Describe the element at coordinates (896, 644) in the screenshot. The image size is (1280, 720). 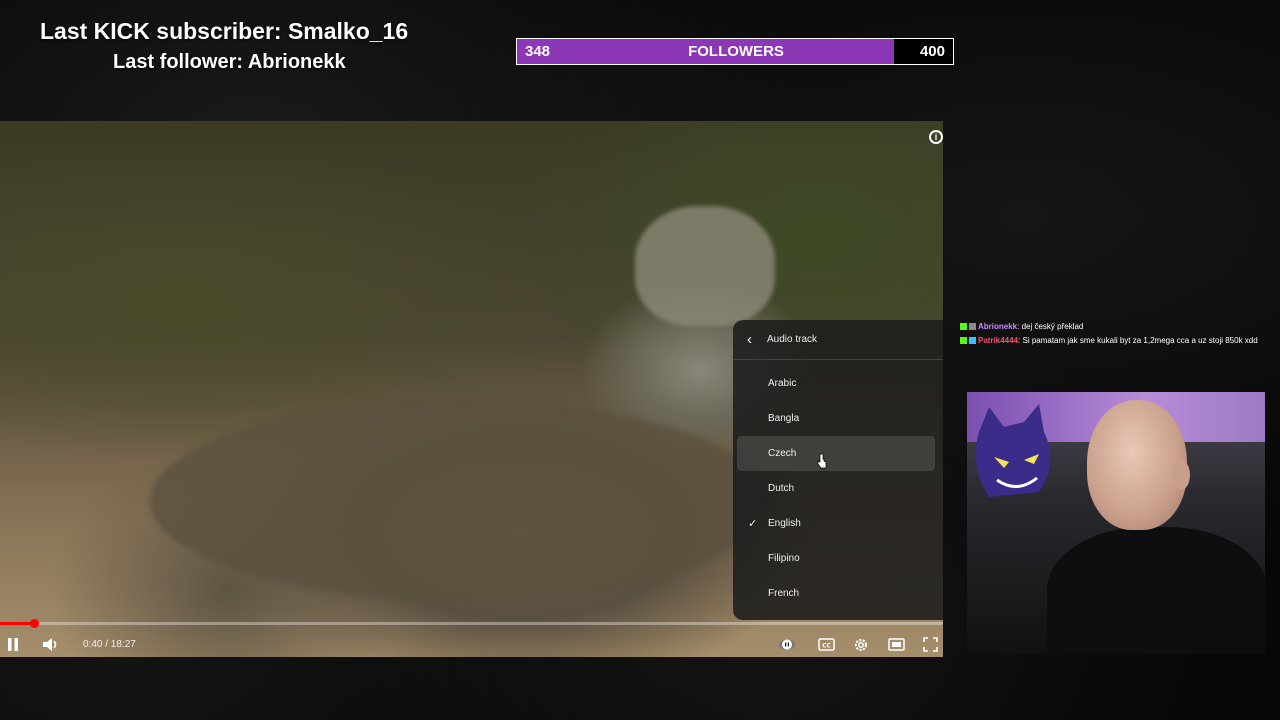
I see `theater-icon` at that location.